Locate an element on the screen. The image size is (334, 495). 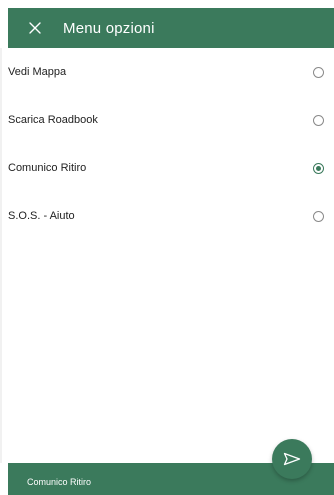
close-icon is located at coordinates (35, 28).